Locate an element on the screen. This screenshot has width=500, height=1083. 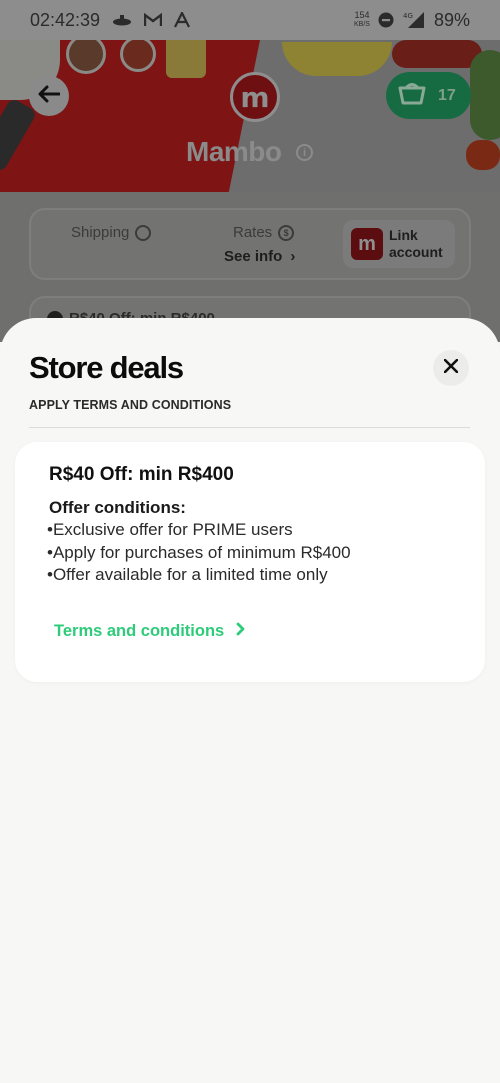
condition-item: •Exclusive offer for PRIME users is located at coordinates (170, 529).